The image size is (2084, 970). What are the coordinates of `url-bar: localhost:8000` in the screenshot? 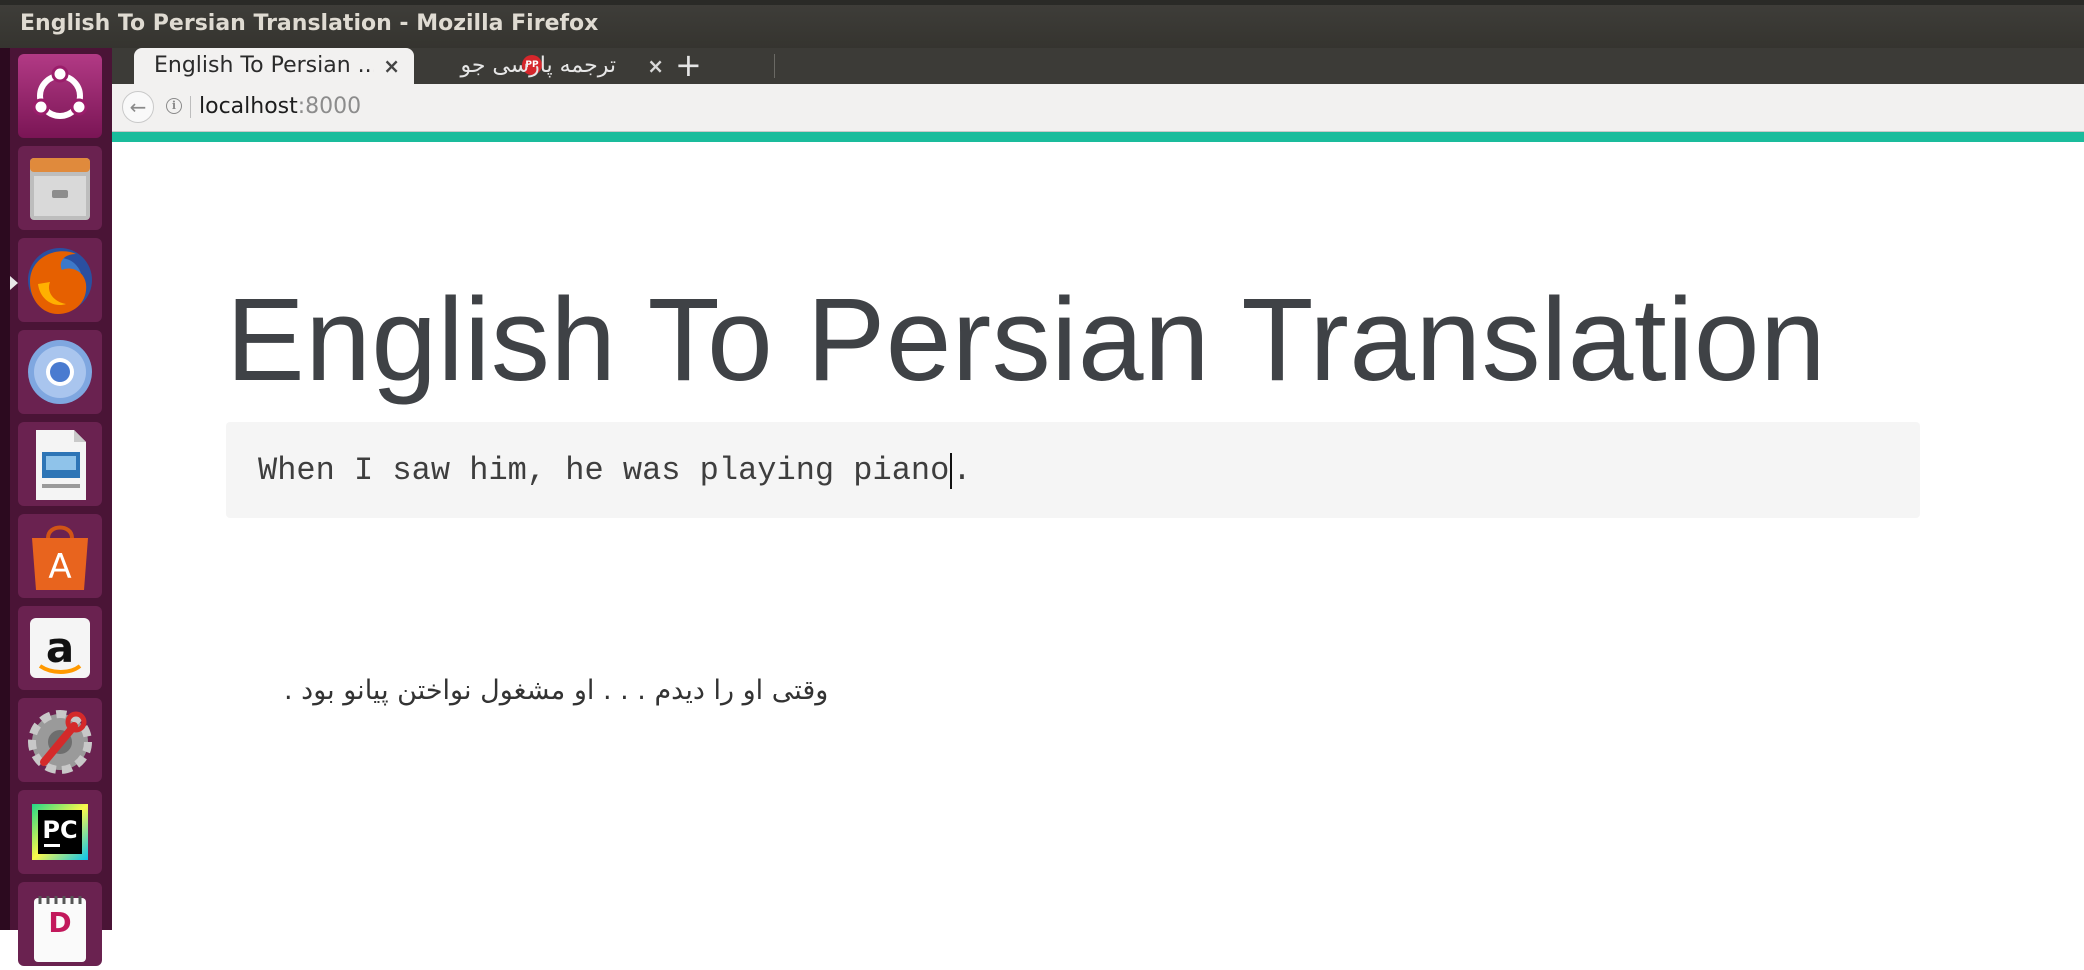 It's located at (280, 106).